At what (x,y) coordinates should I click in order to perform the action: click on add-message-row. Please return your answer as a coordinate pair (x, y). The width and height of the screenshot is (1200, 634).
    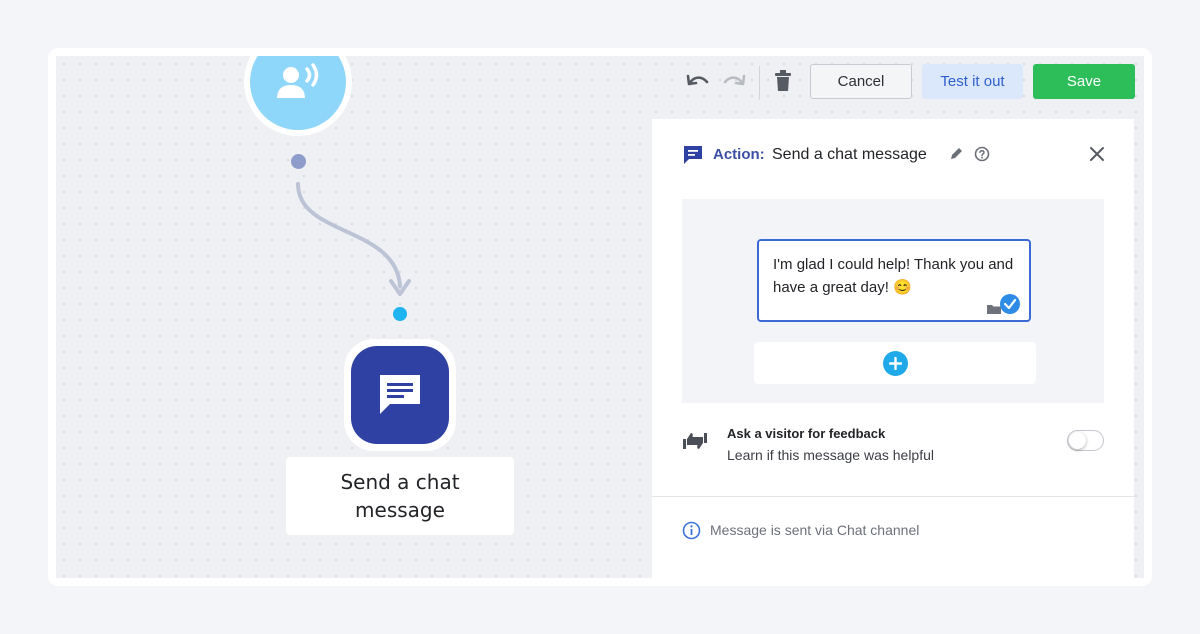
    Looking at the image, I should click on (895, 363).